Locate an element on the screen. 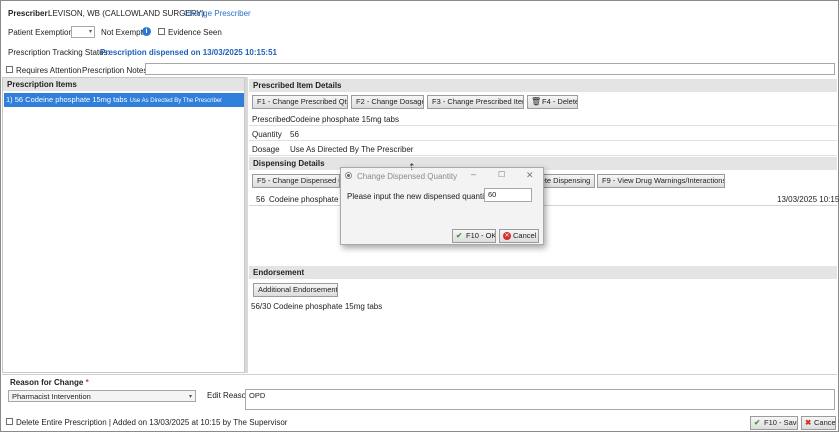 The height and width of the screenshot is (432, 839). reason-for-change-select: Pharmacist Intervention ▾ is located at coordinates (102, 396).